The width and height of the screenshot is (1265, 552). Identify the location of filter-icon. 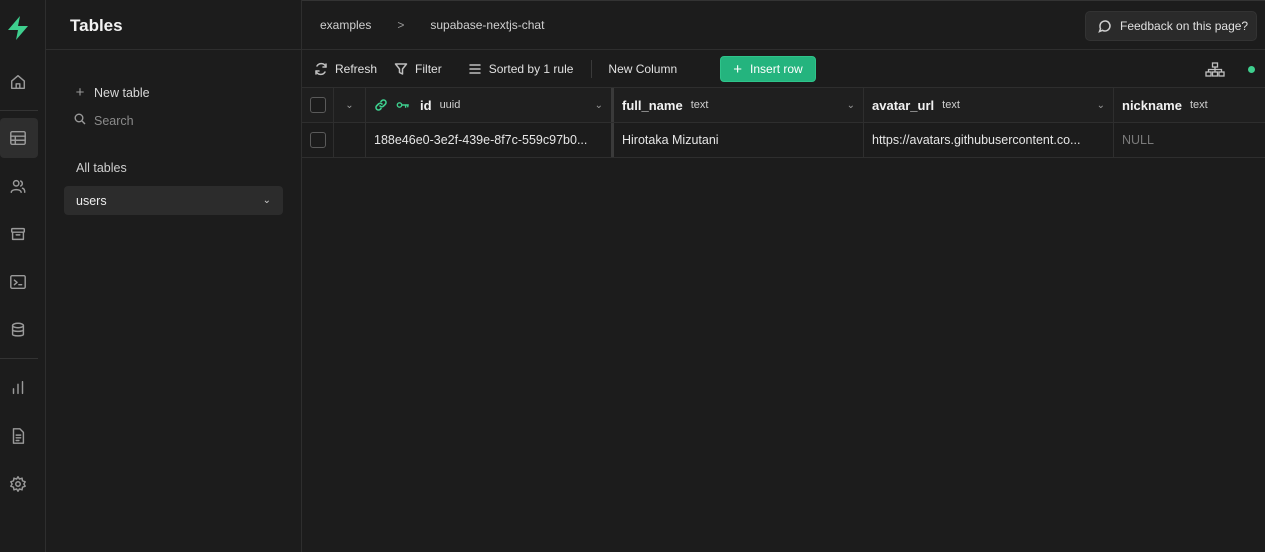
(401, 68).